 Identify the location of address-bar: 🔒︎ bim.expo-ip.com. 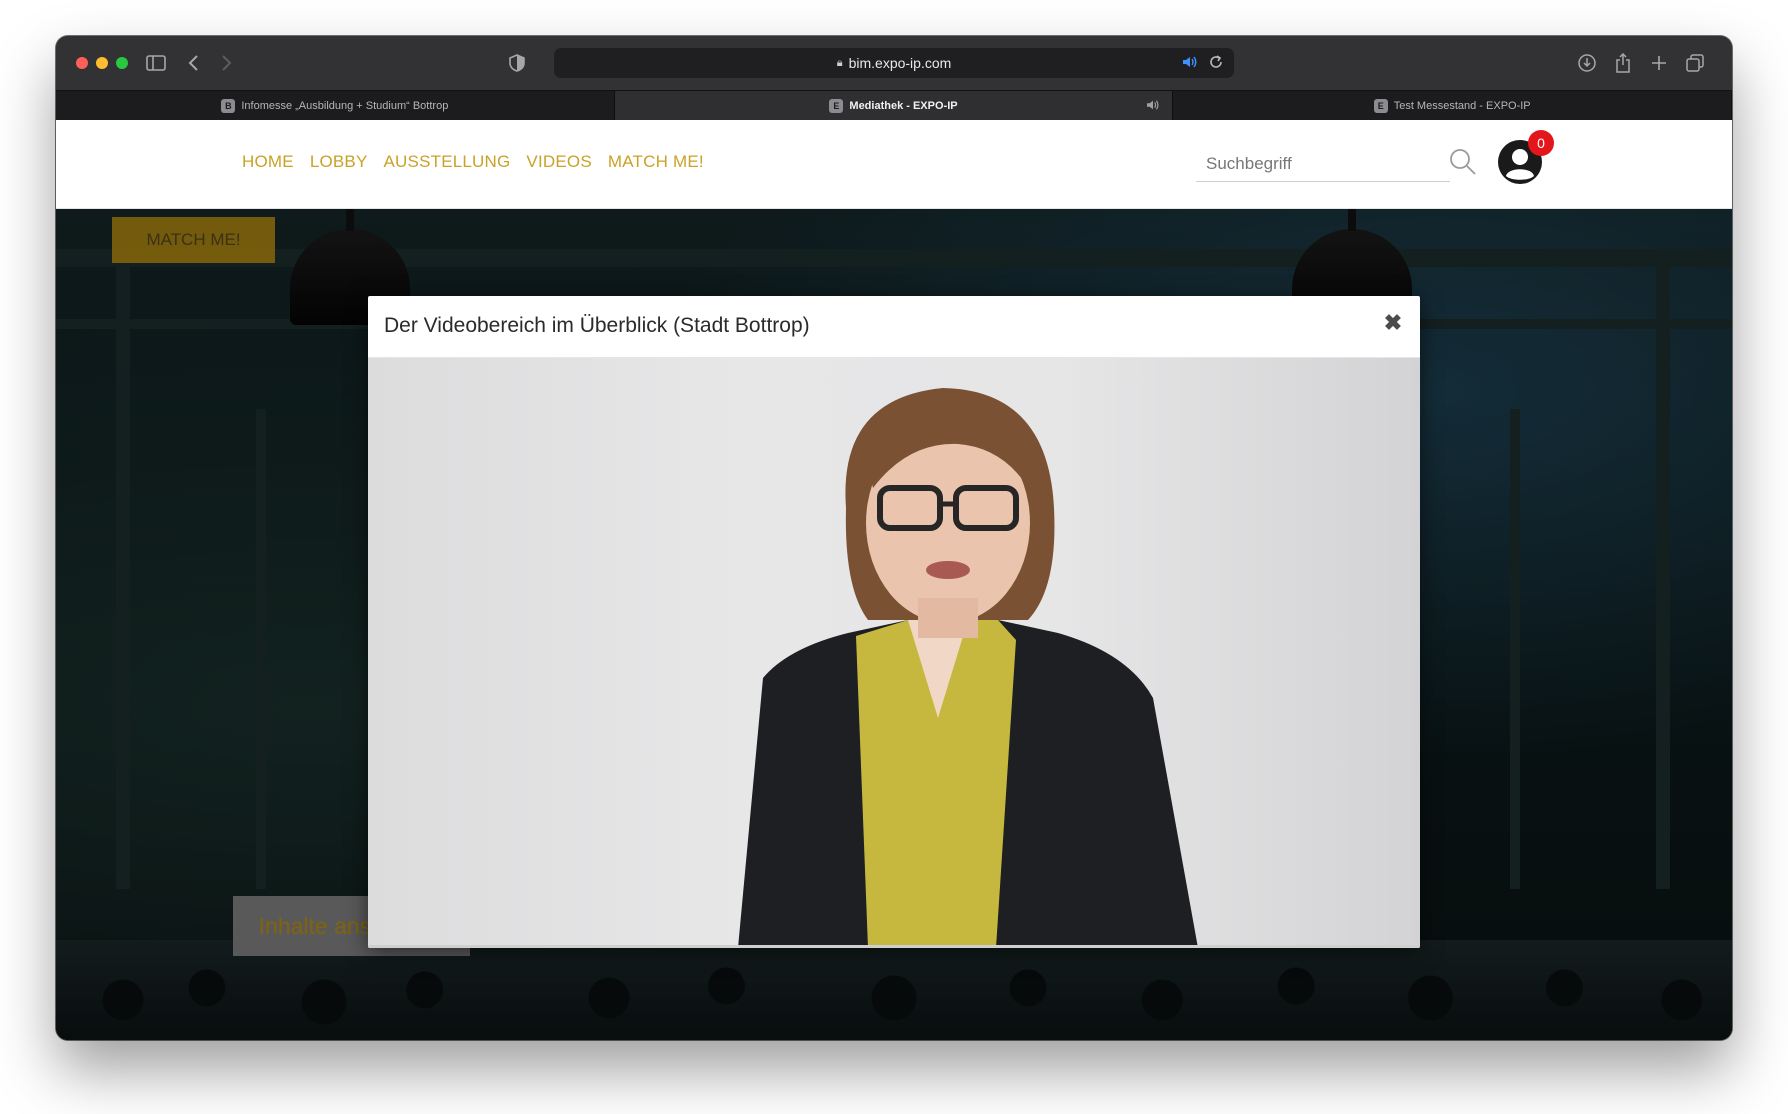
(894, 63).